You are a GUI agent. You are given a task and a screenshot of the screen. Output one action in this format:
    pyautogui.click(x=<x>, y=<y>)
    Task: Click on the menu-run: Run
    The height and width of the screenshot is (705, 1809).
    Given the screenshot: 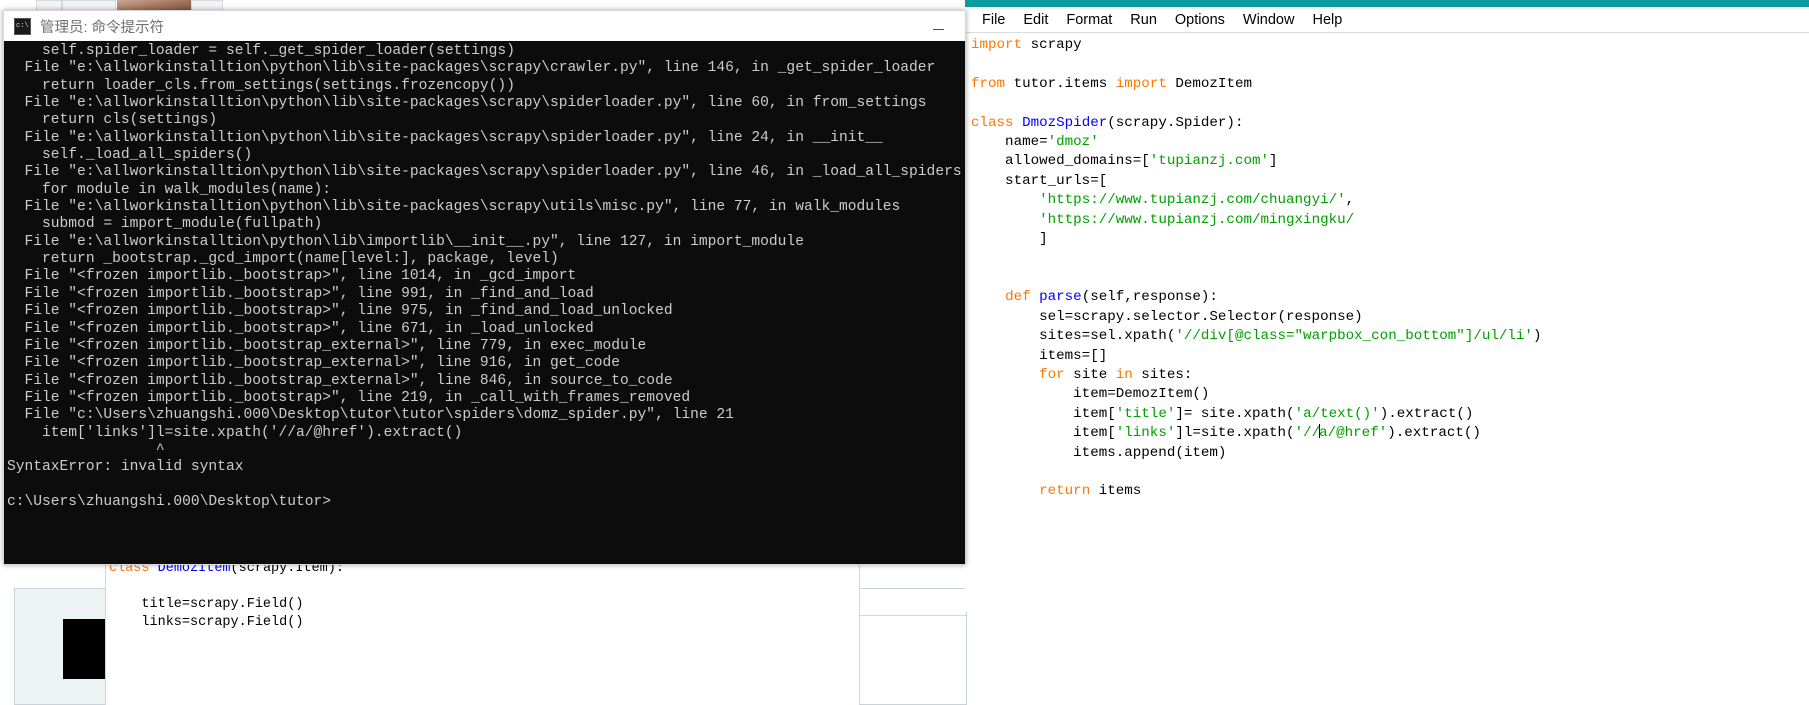 What is the action you would take?
    pyautogui.click(x=1143, y=20)
    